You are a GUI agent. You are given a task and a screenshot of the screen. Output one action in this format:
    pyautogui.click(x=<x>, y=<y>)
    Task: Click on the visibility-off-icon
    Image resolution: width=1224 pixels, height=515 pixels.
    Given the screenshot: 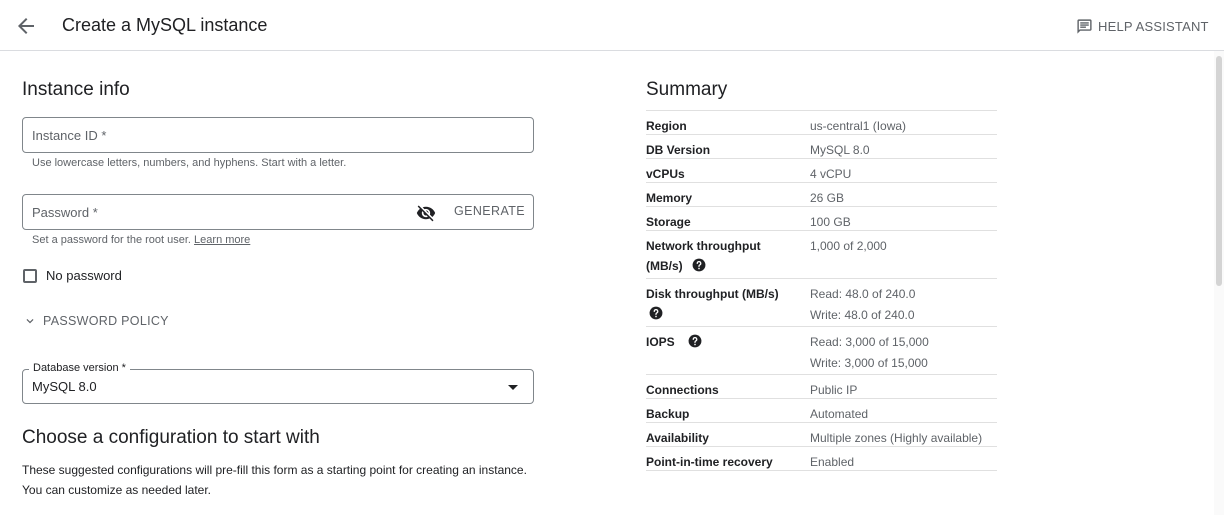 What is the action you would take?
    pyautogui.click(x=426, y=213)
    